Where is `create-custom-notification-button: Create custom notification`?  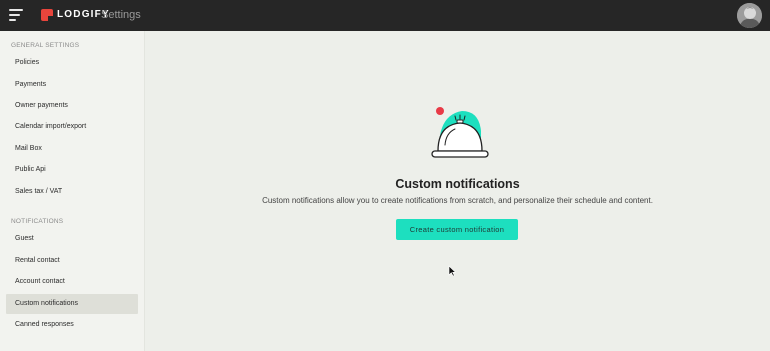 create-custom-notification-button: Create custom notification is located at coordinates (457, 229).